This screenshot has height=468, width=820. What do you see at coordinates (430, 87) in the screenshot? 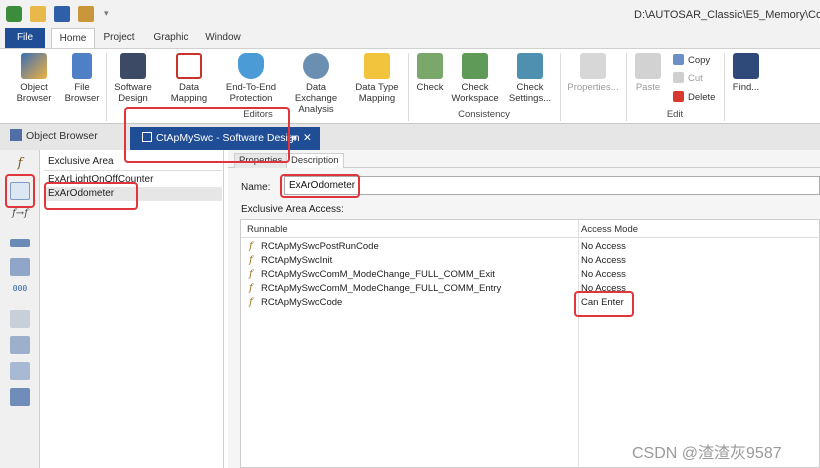
I see `check-label: Check` at bounding box center [430, 87].